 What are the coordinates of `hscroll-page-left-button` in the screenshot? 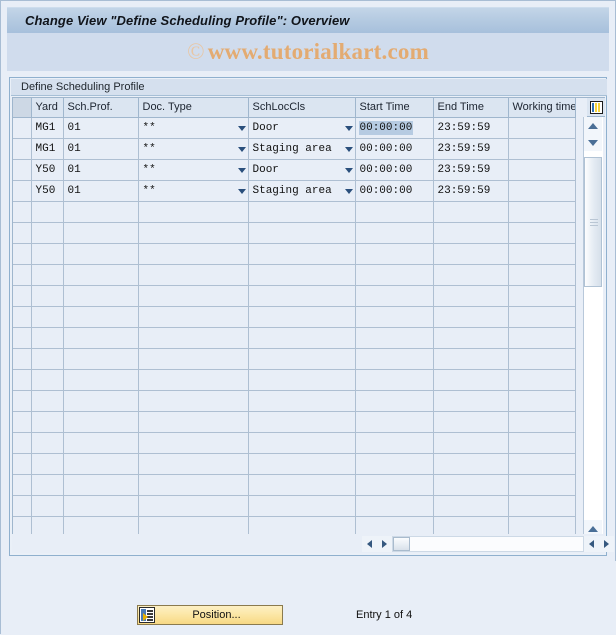 It's located at (591, 543).